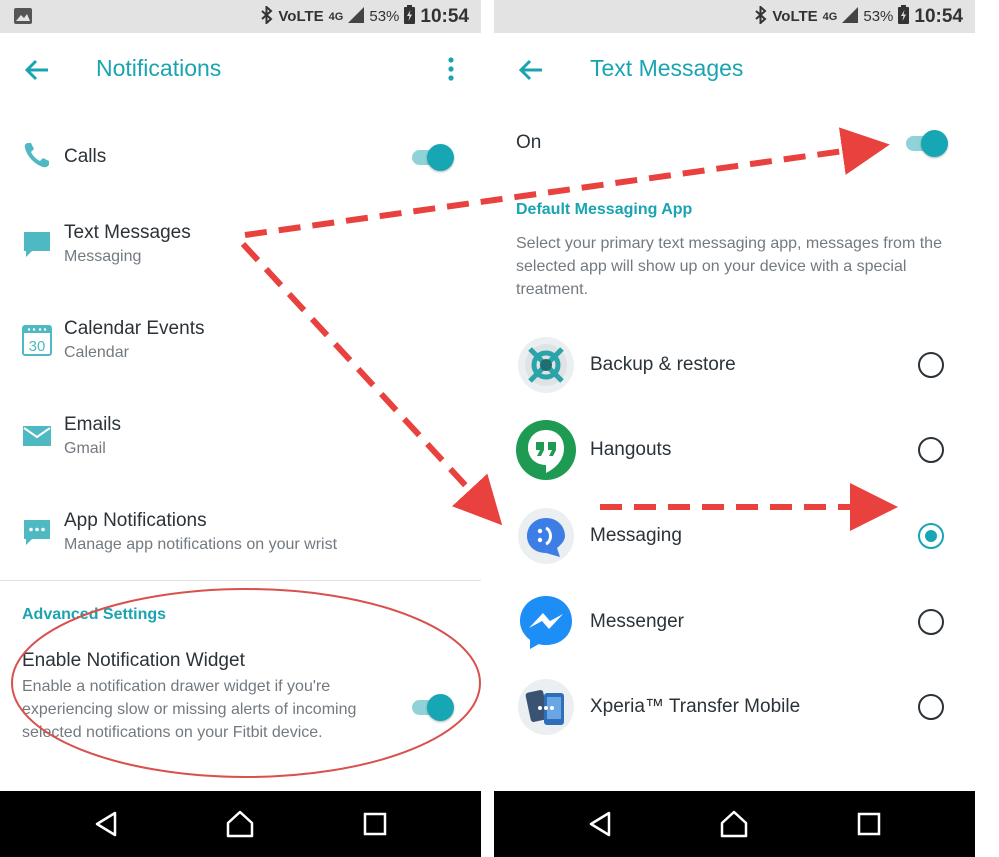 This screenshot has height=857, width=999. What do you see at coordinates (433, 707) in the screenshot?
I see `notification-widget-toggle` at bounding box center [433, 707].